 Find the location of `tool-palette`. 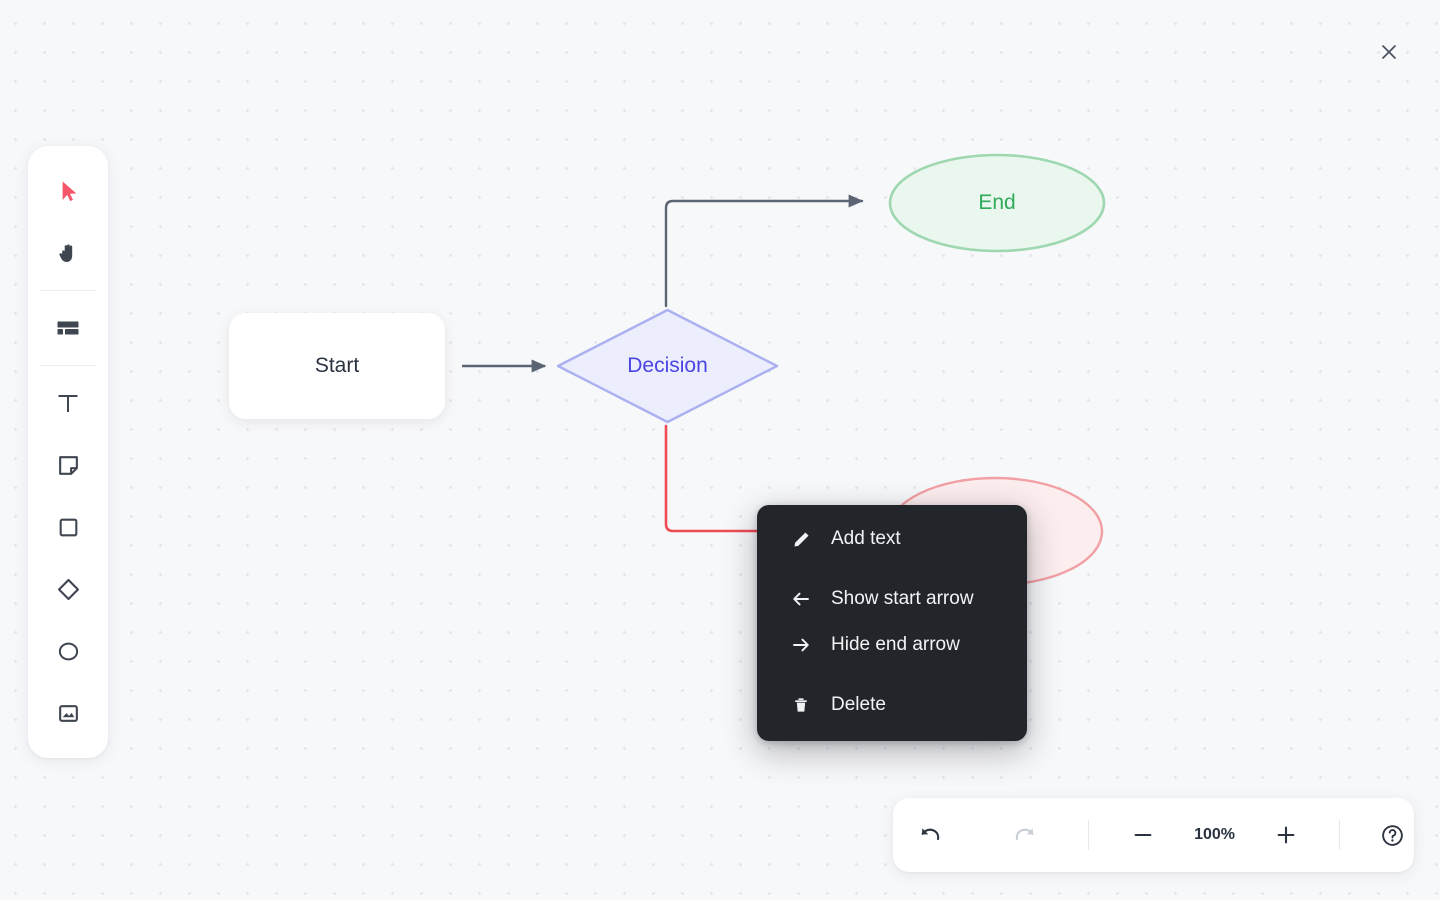

tool-palette is located at coordinates (68, 452).